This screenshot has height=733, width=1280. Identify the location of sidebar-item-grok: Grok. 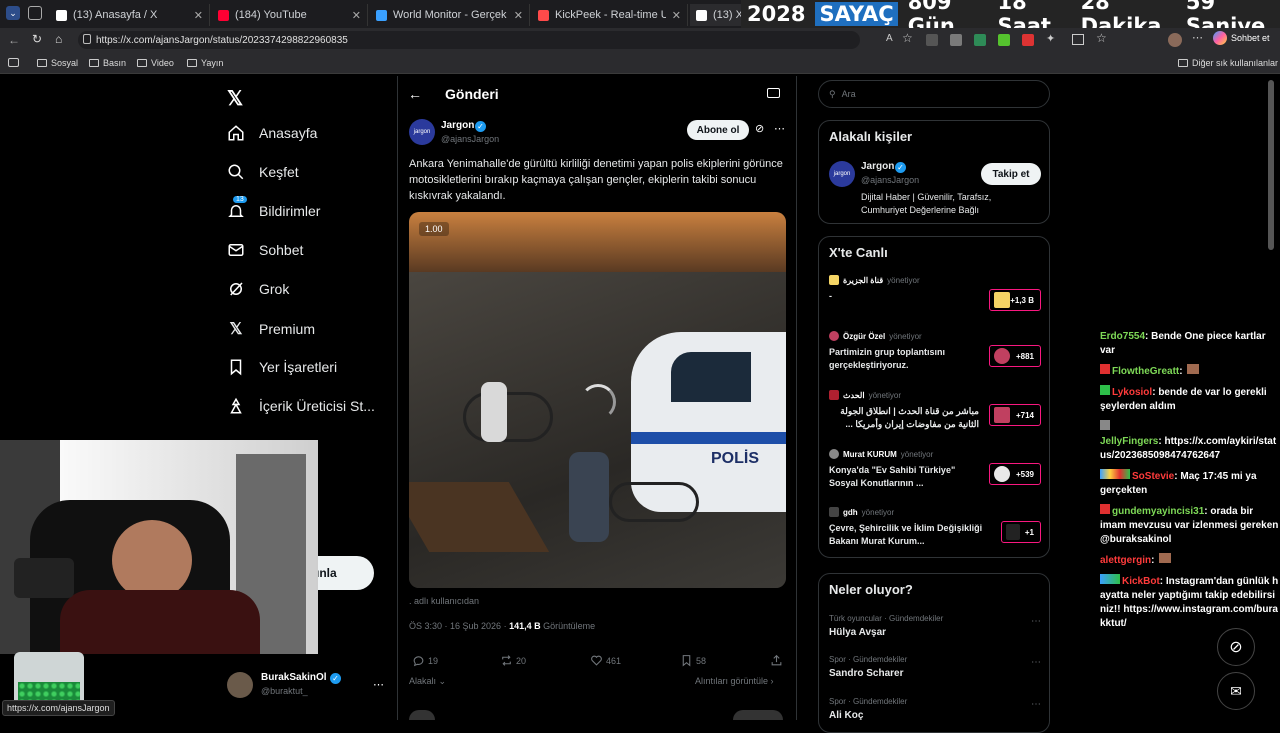
(258, 289).